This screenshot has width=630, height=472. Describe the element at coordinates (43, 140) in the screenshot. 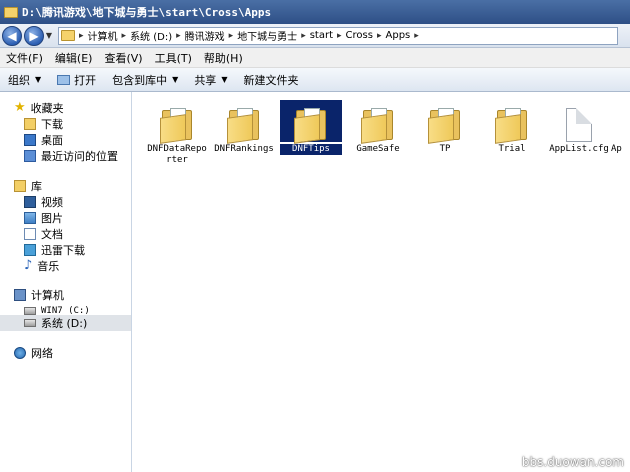

I see `nav-desktop: 桌面` at that location.